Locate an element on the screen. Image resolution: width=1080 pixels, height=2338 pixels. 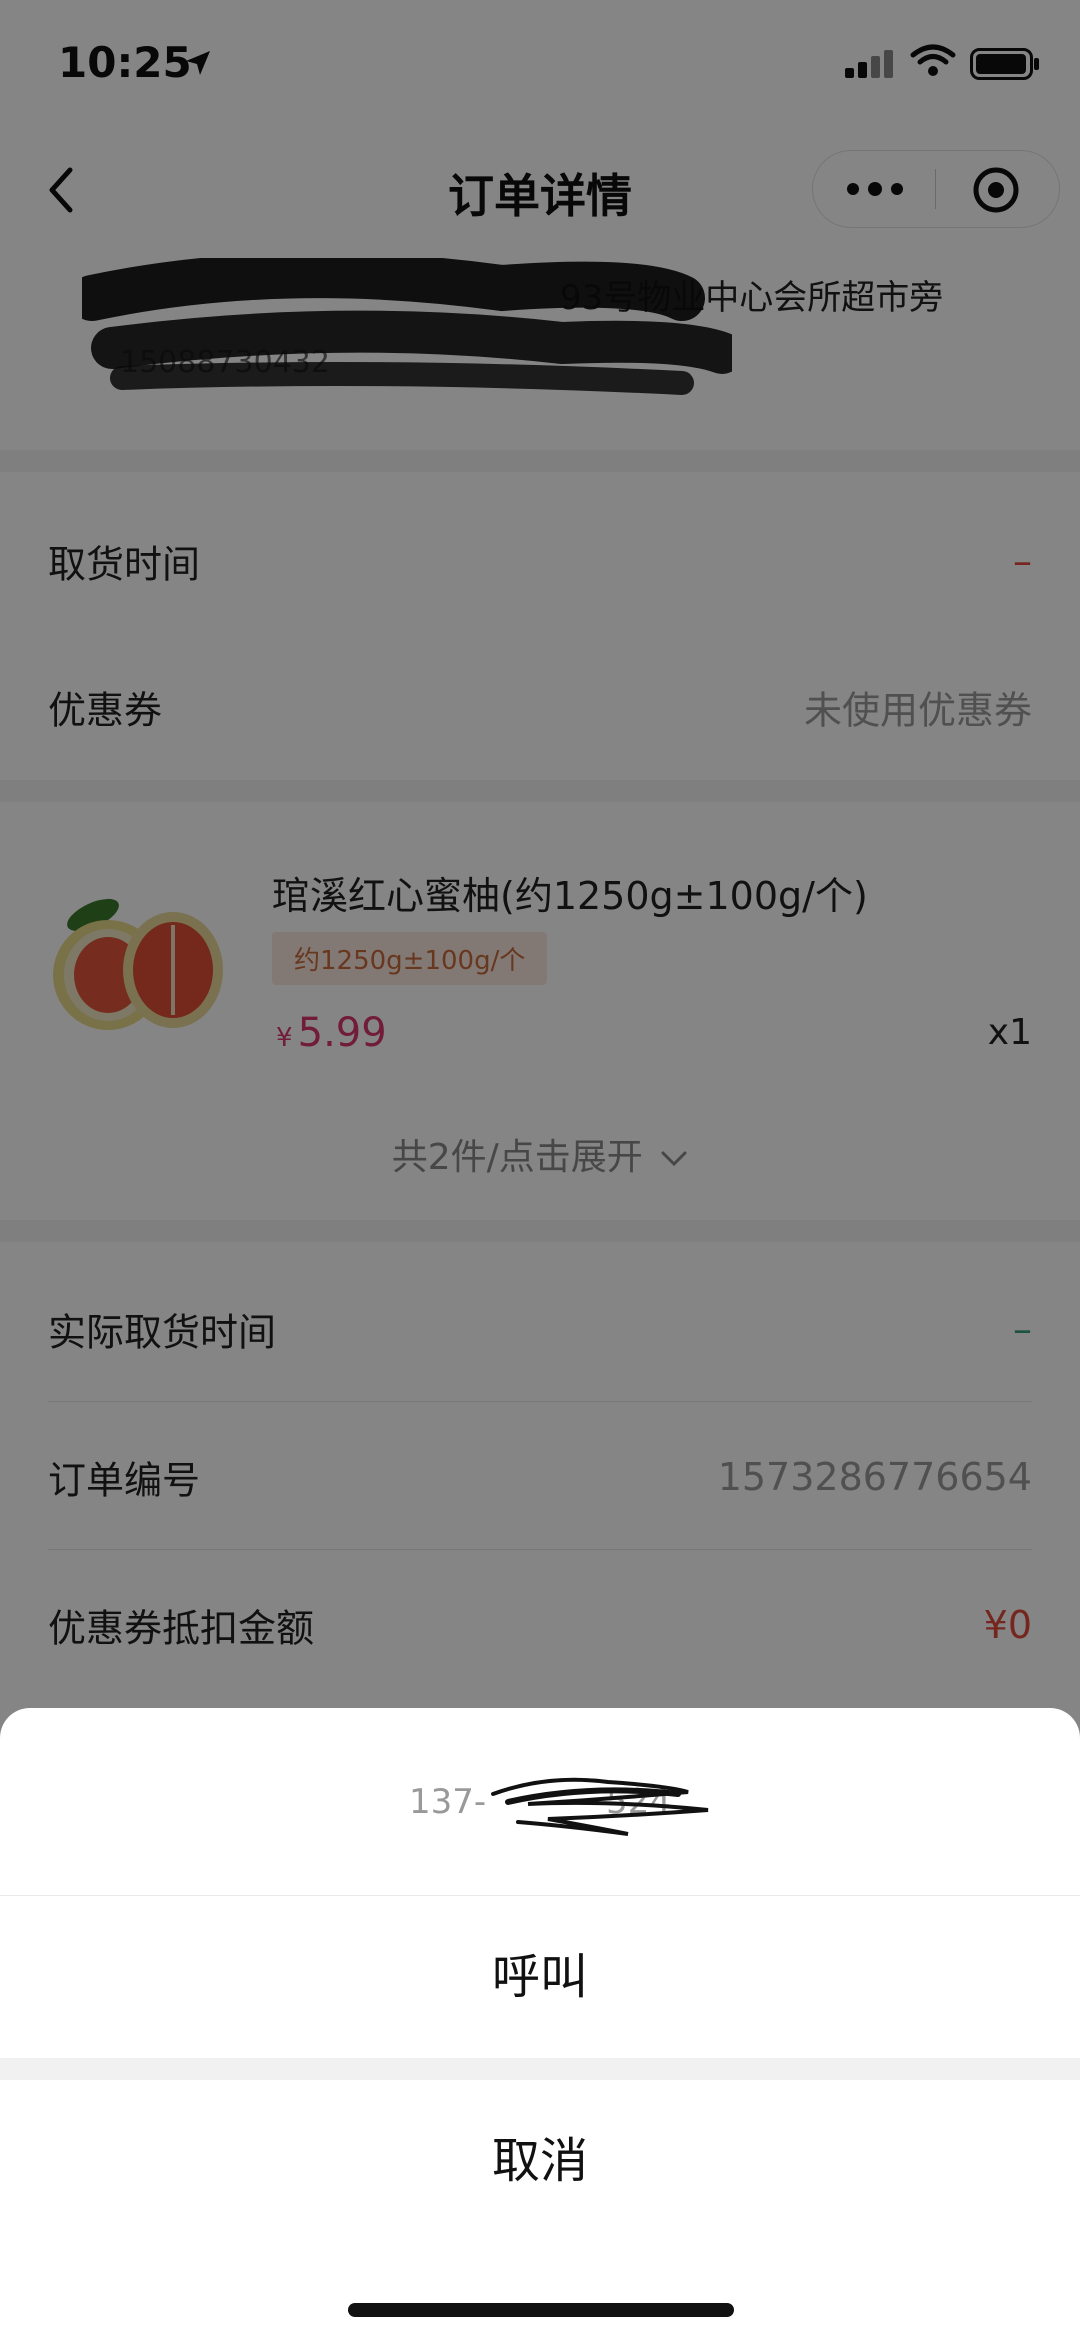
action-sheet-title: 137- 524 is located at coordinates (540, 1802).